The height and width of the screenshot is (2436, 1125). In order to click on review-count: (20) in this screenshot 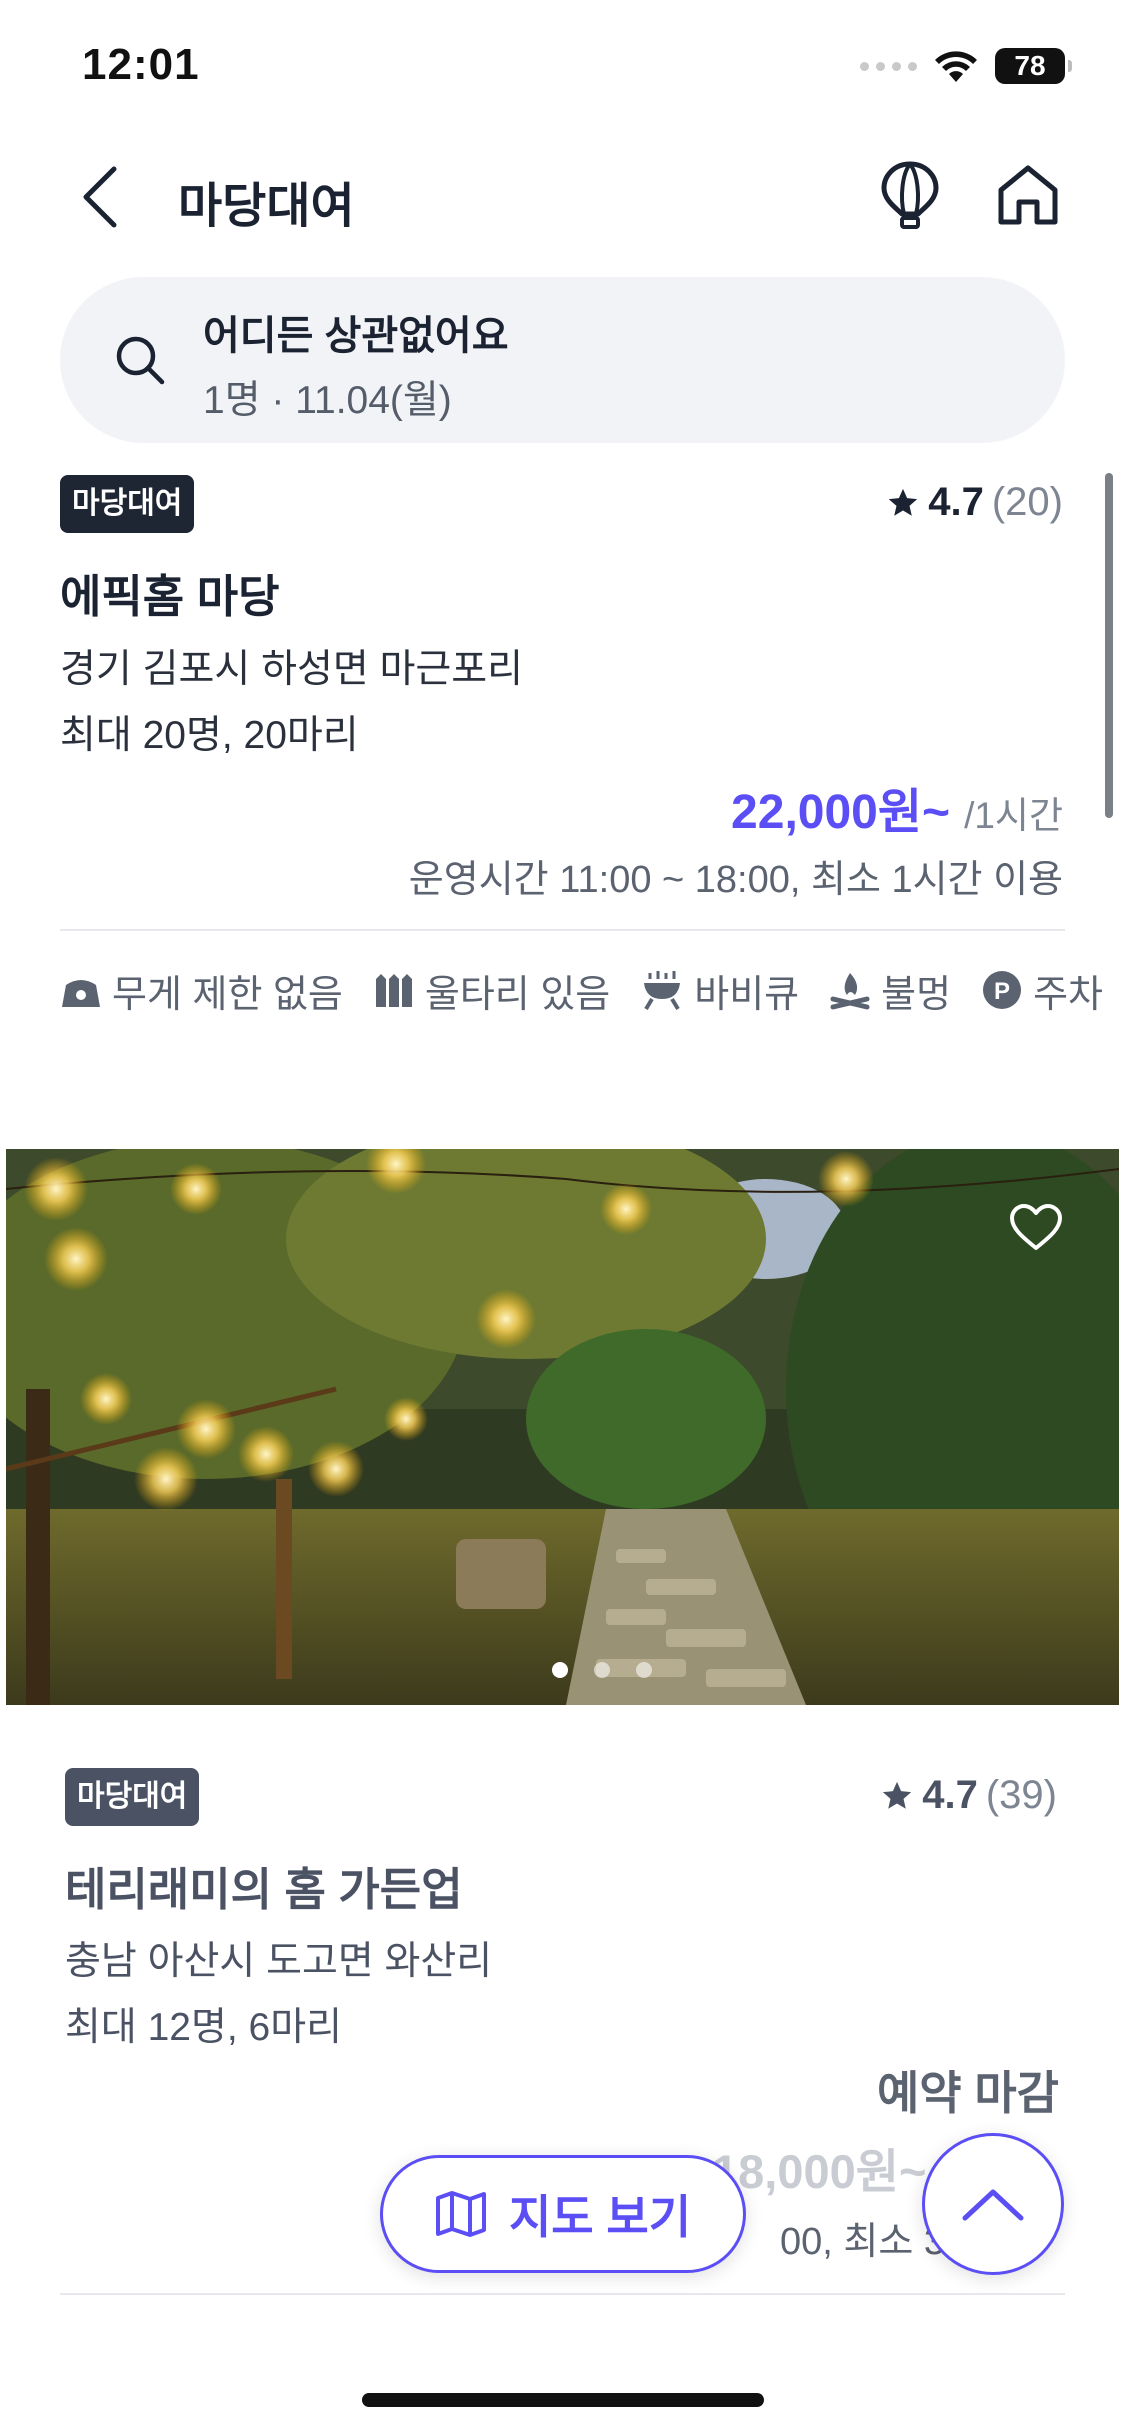, I will do `click(1027, 502)`.